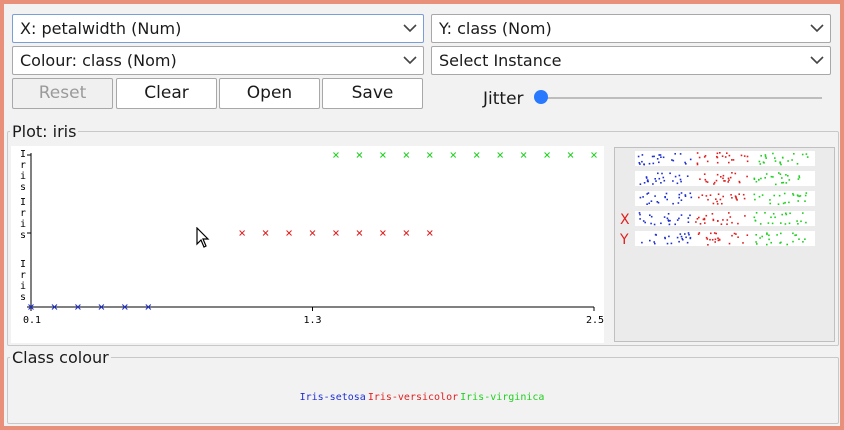 The image size is (844, 430). I want to click on open-button: Open, so click(269, 93).